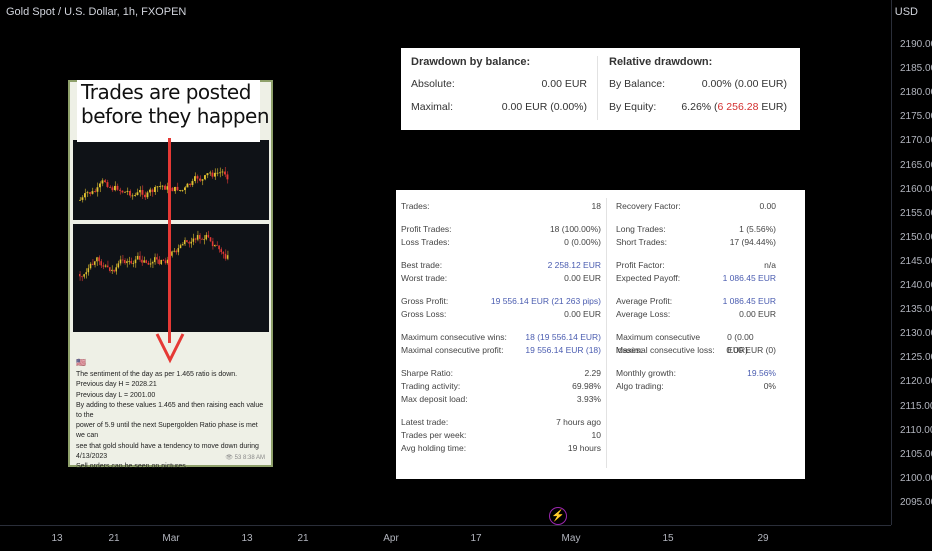 The width and height of the screenshot is (932, 551). I want to click on stat-value: 18 (19 556.14 EUR), so click(563, 337).